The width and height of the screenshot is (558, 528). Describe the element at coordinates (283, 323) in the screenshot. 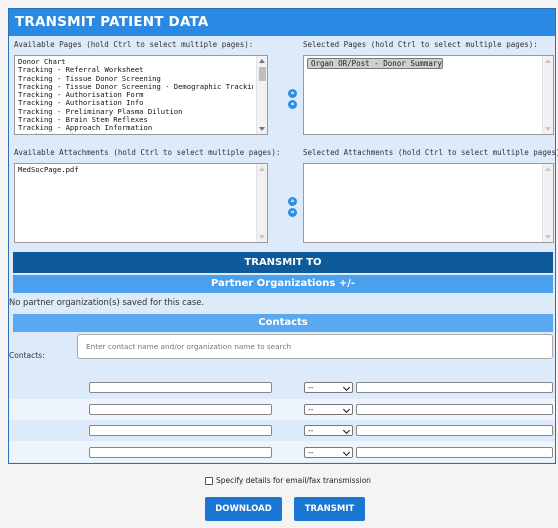

I see `contacts-header: Contacts` at that location.